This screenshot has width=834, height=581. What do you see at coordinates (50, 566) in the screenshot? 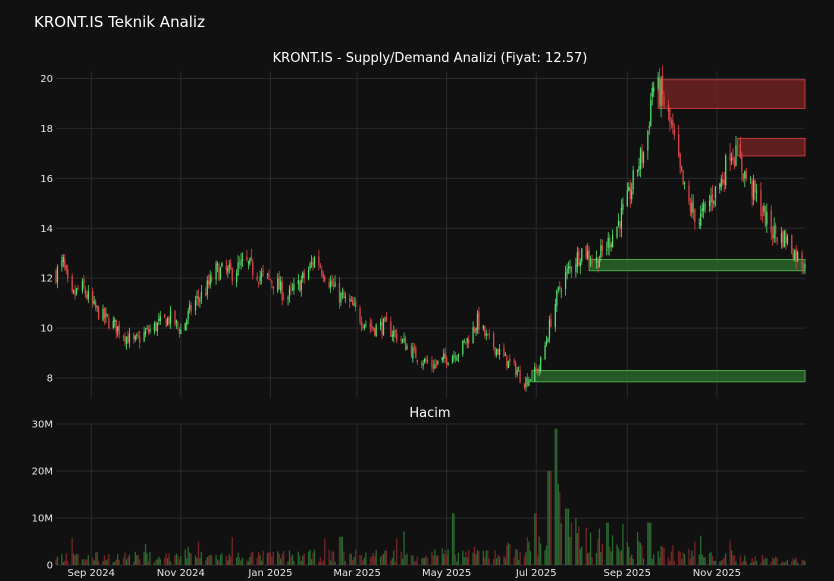
I see `volume-y-tick-label: 0` at bounding box center [50, 566].